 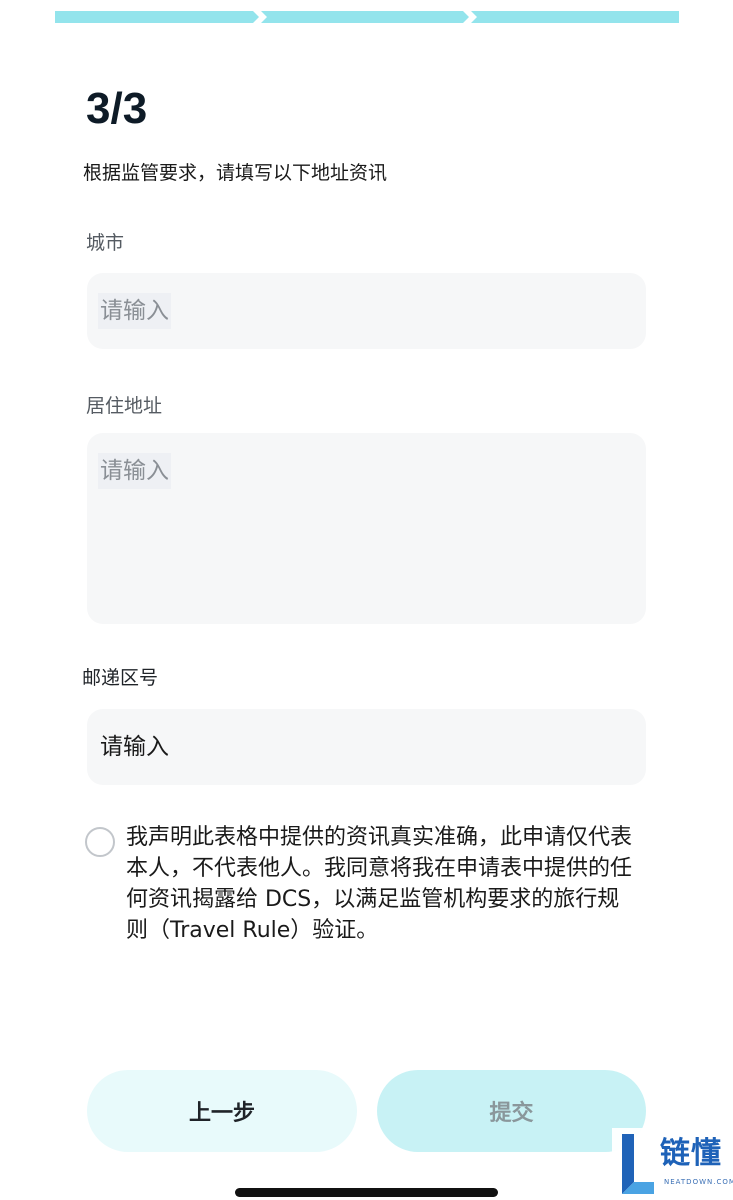 I want to click on address-textarea: 请输入, so click(x=366, y=528).